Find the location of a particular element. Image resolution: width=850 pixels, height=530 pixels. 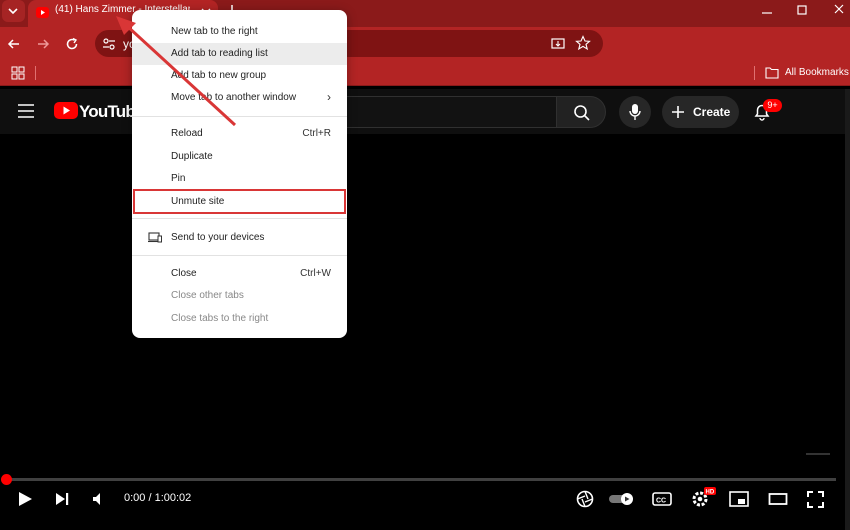

close-shortcut: Ctrl+W is located at coordinates (315, 273).